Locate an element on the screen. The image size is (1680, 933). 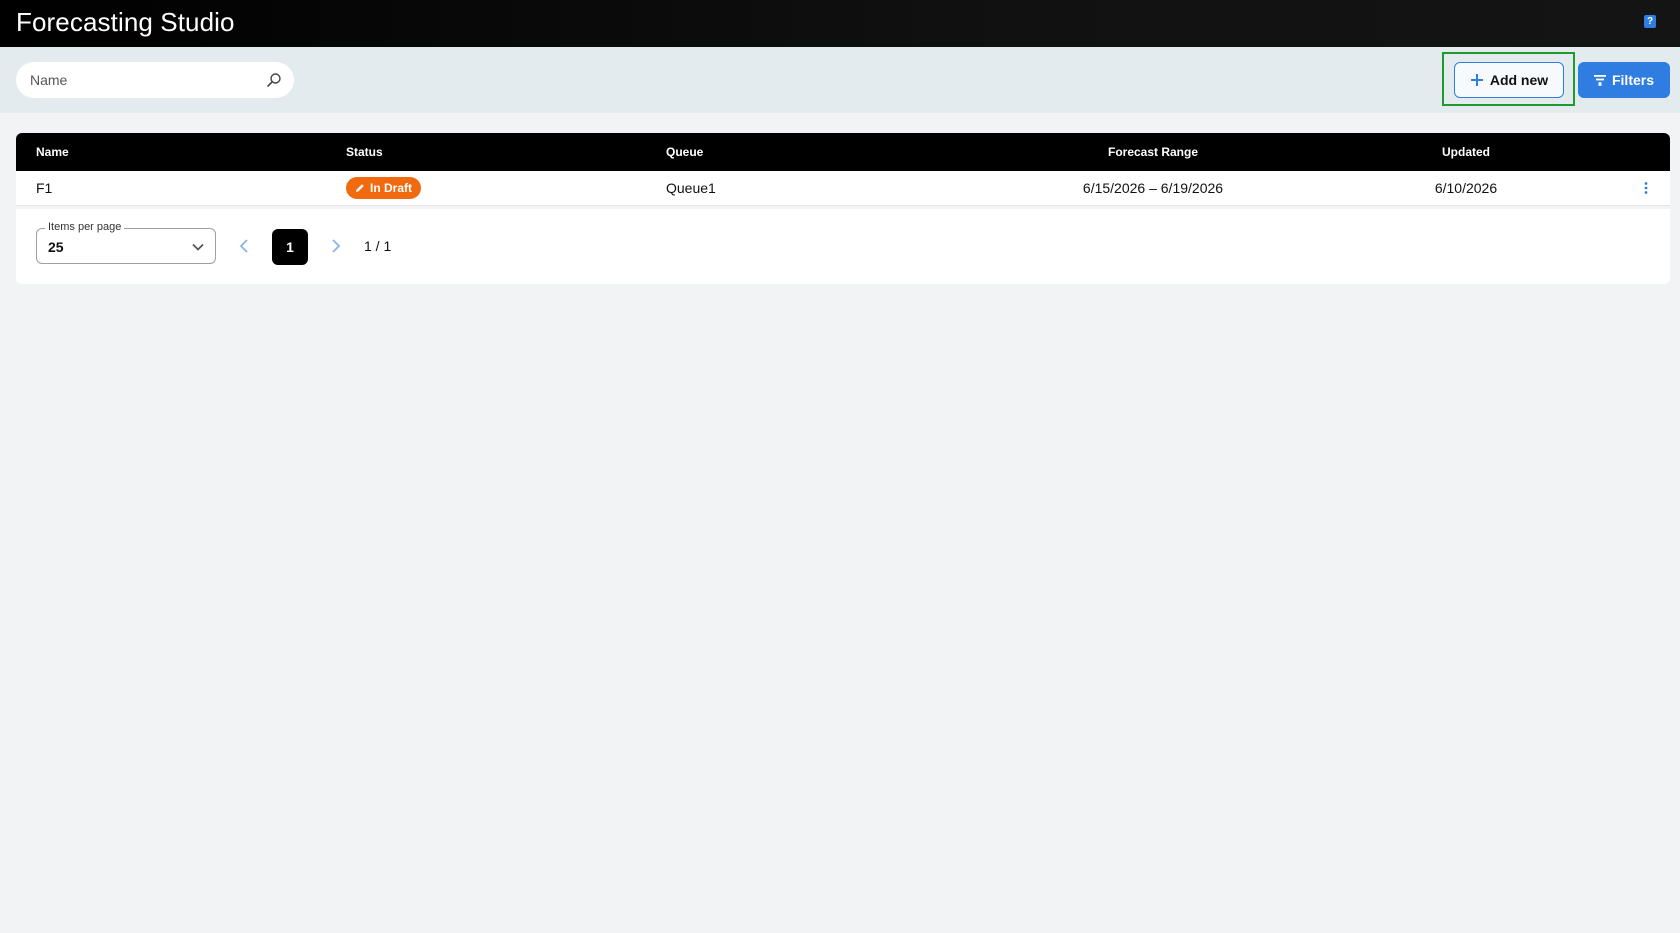
table-header: Name Status Queue Forecast Range Updated is located at coordinates (843, 152).